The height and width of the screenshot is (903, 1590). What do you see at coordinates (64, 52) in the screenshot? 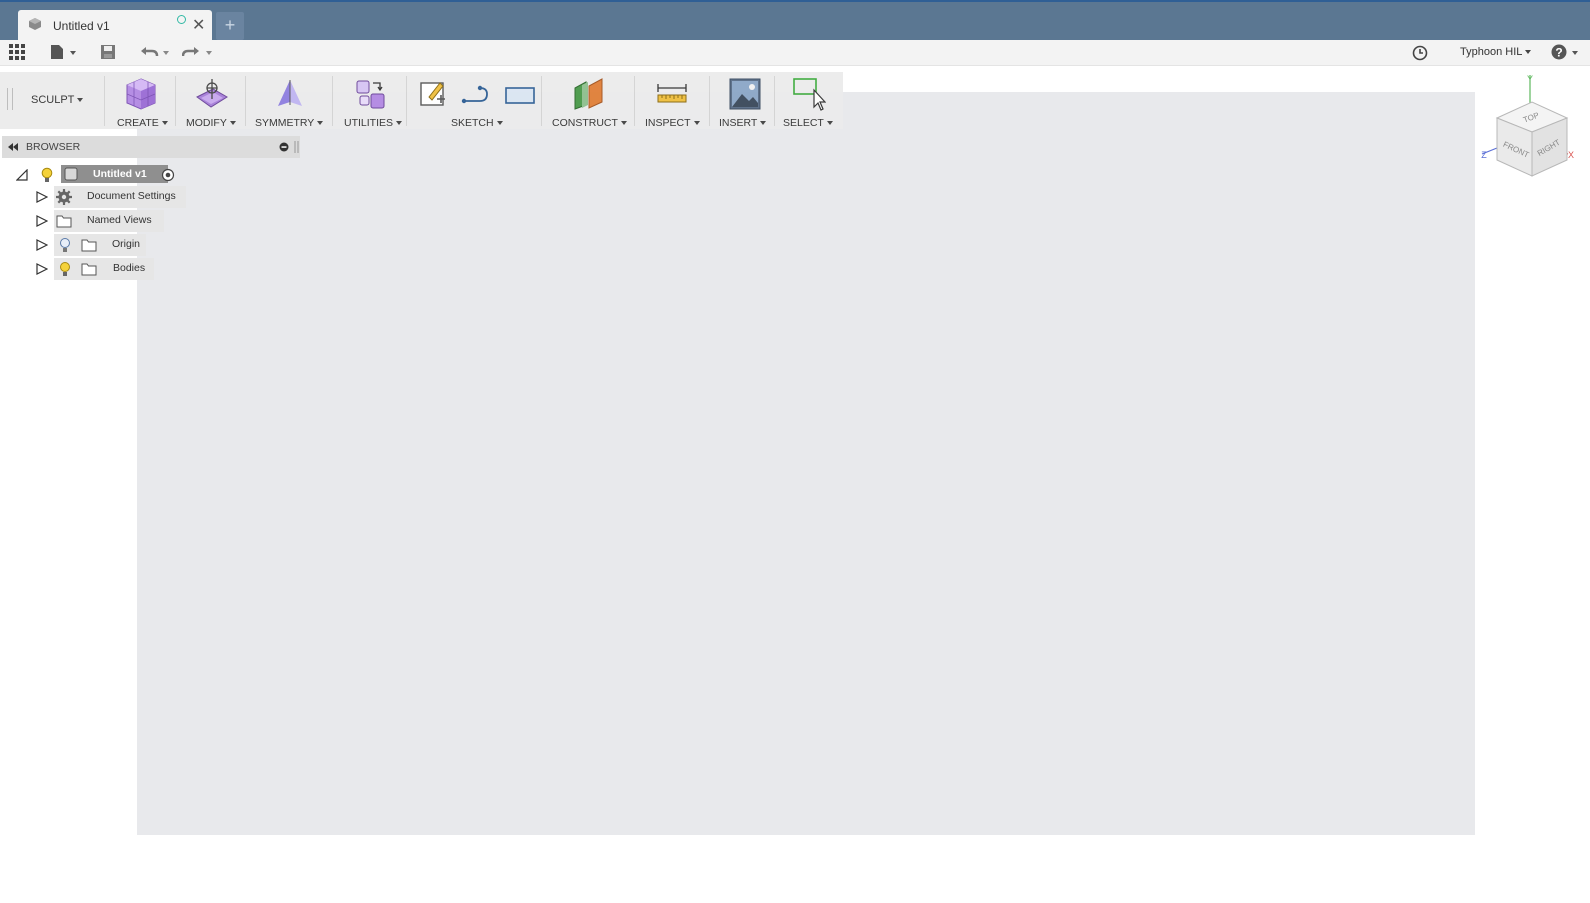
I see `file-menu-icon` at bounding box center [64, 52].